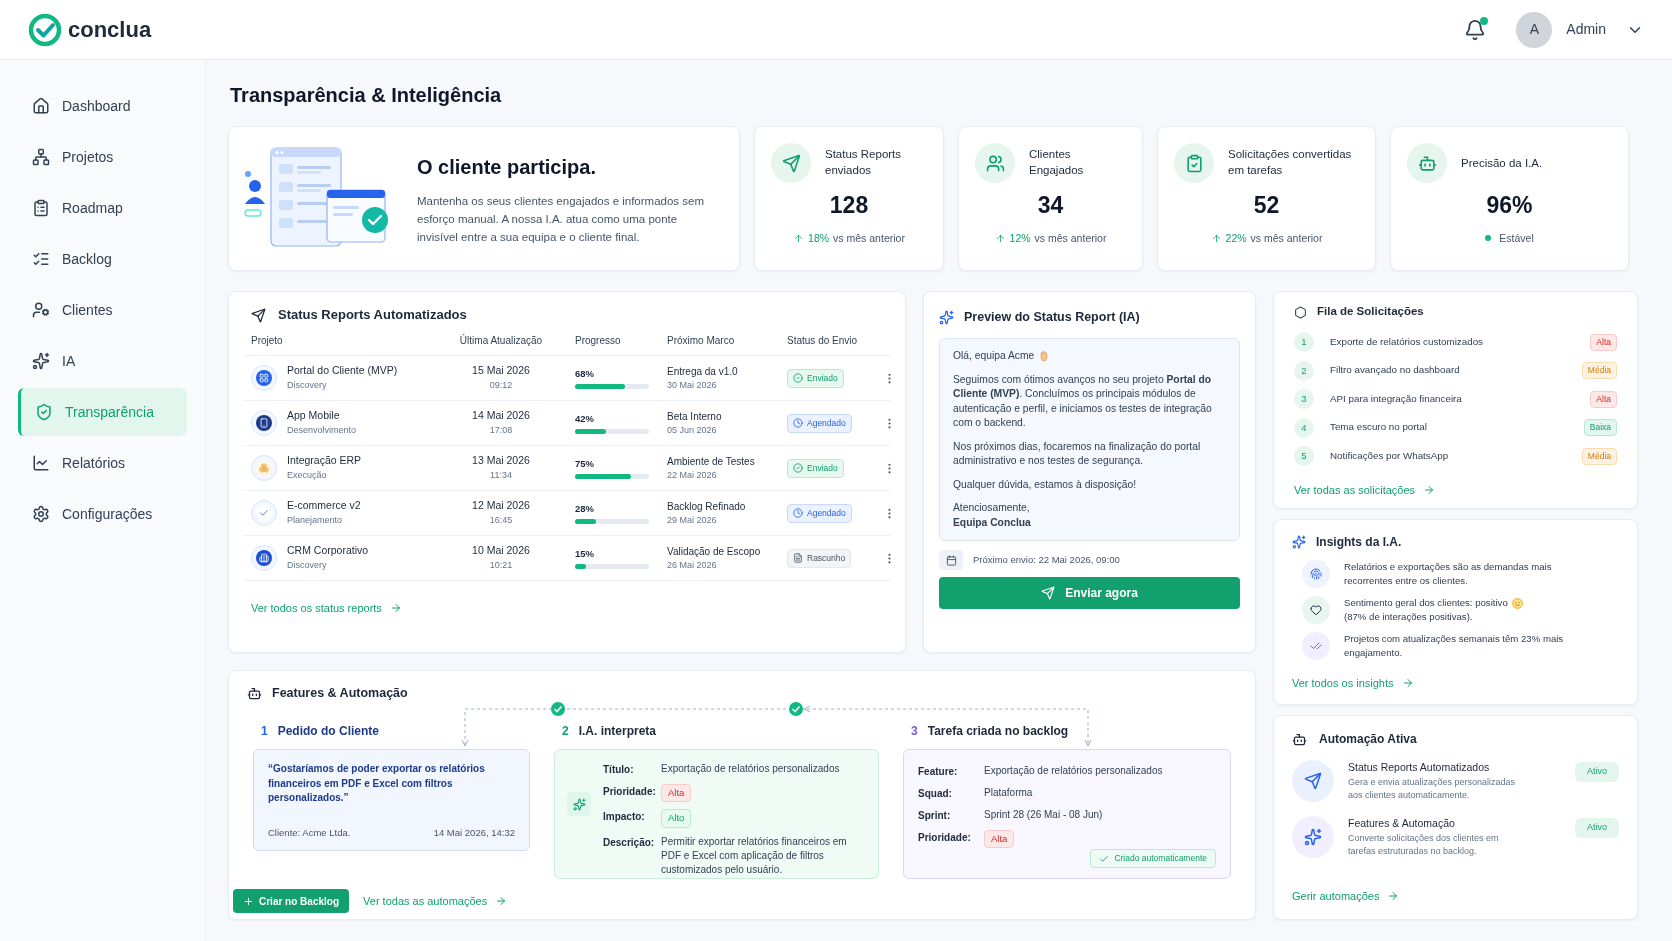 This screenshot has width=1672, height=941. What do you see at coordinates (1395, 371) in the screenshot?
I see `request-title: Filtro avançado no dashboard` at bounding box center [1395, 371].